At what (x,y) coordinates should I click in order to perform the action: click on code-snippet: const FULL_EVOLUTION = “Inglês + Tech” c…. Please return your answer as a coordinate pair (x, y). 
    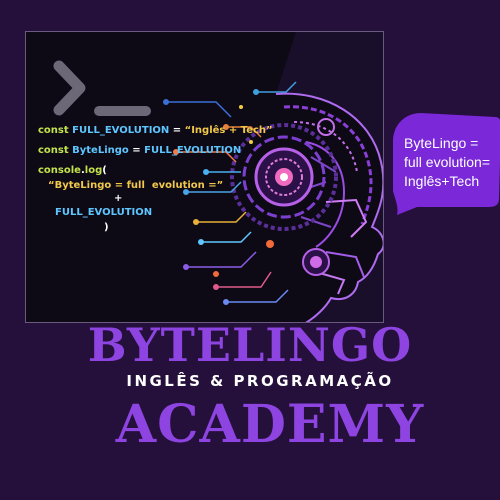
    Looking at the image, I should click on (155, 182).